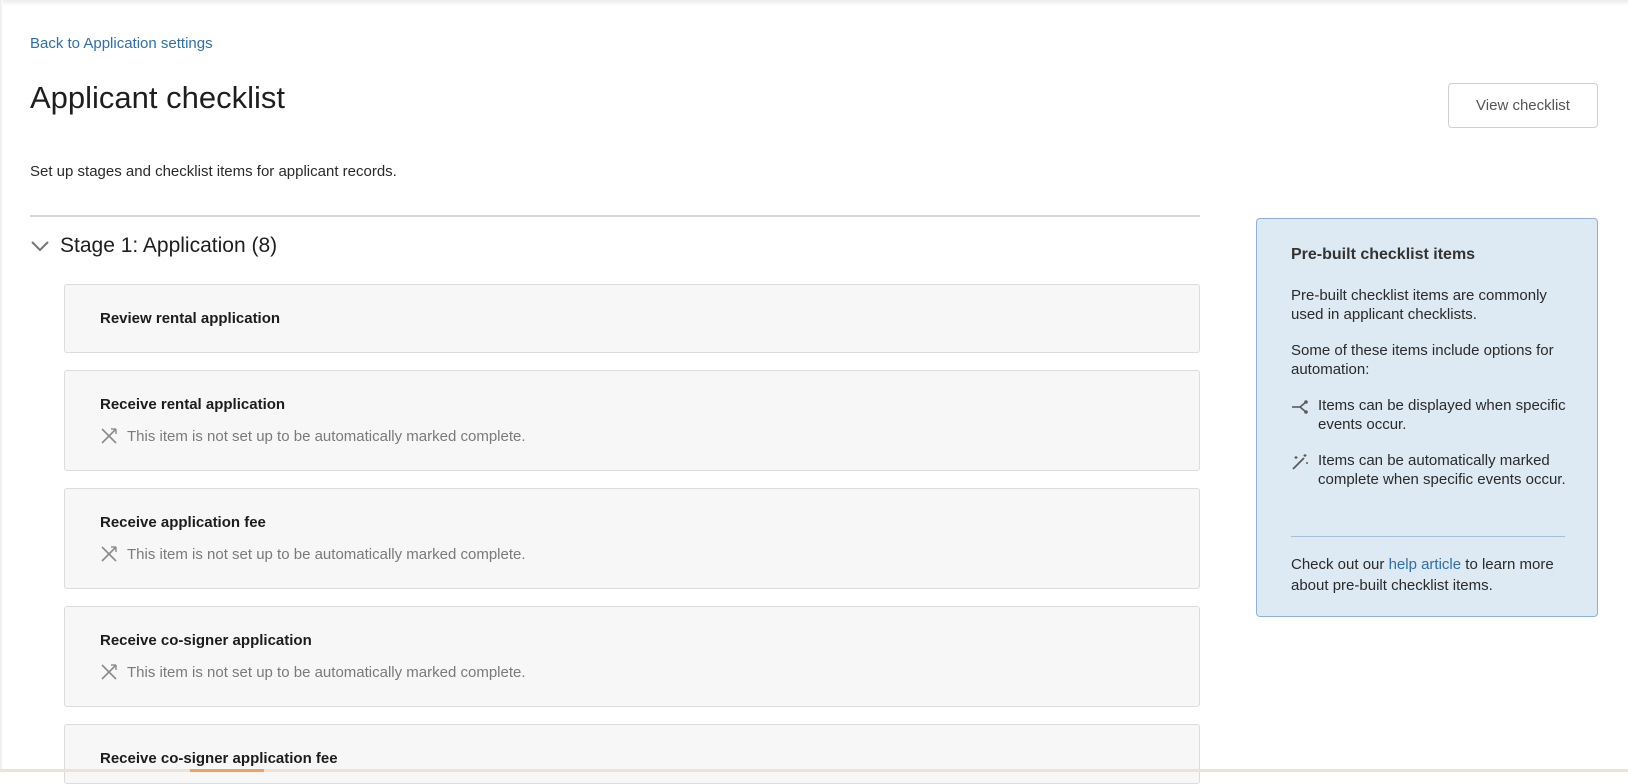  What do you see at coordinates (183, 522) in the screenshot?
I see `checklist-item-title: Receive application fee` at bounding box center [183, 522].